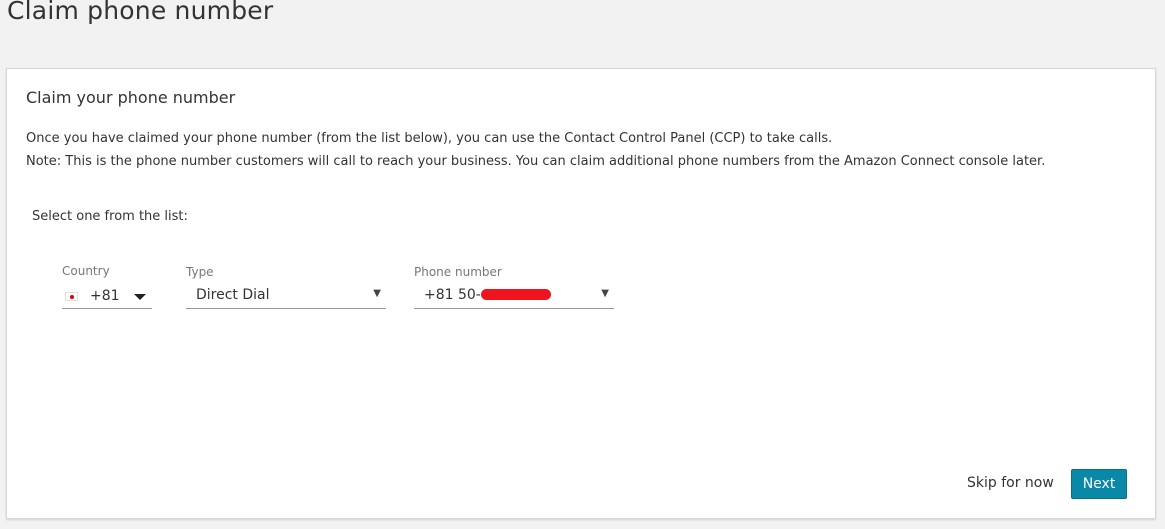 This screenshot has width=1165, height=529. I want to click on phone-number-label: Phone number, so click(458, 272).